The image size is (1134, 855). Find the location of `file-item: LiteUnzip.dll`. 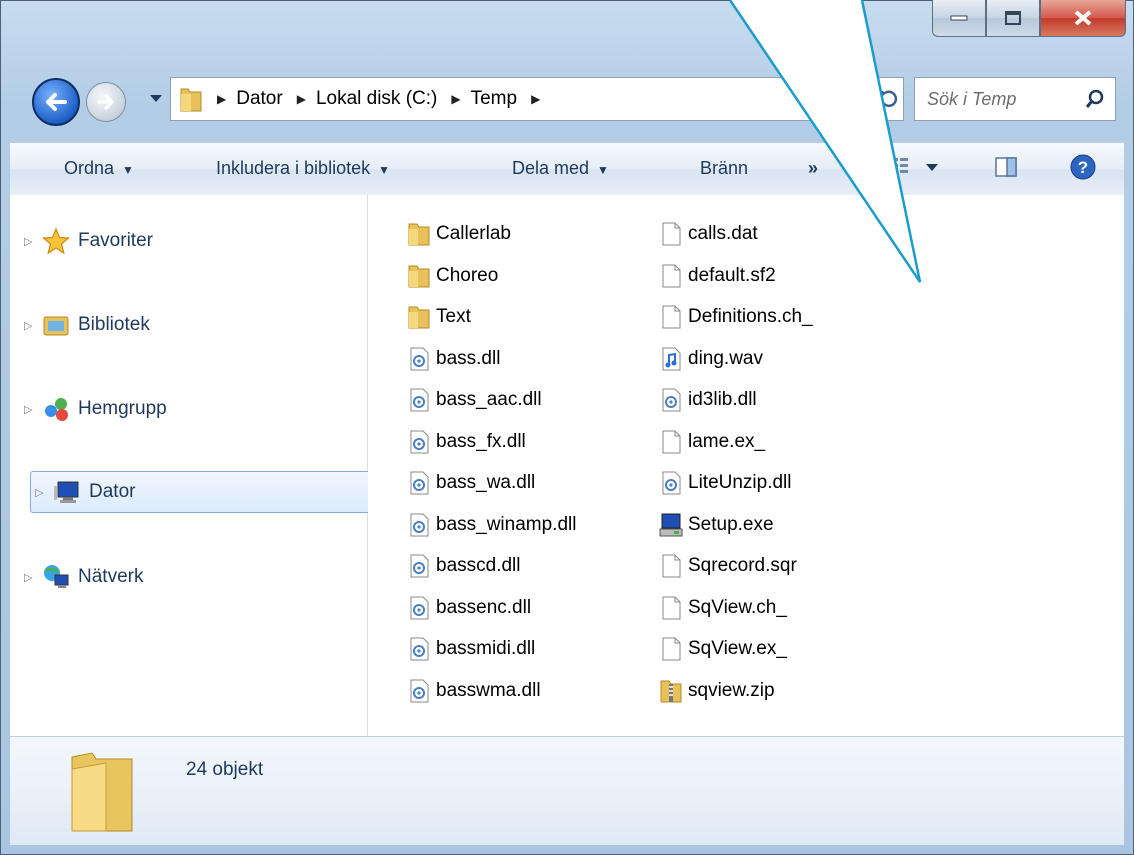

file-item: LiteUnzip.dll is located at coordinates (725, 483).